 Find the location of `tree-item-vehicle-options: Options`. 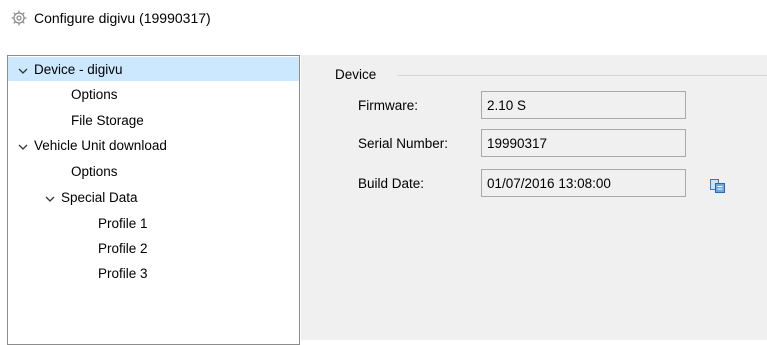

tree-item-vehicle-options: Options is located at coordinates (94, 171).